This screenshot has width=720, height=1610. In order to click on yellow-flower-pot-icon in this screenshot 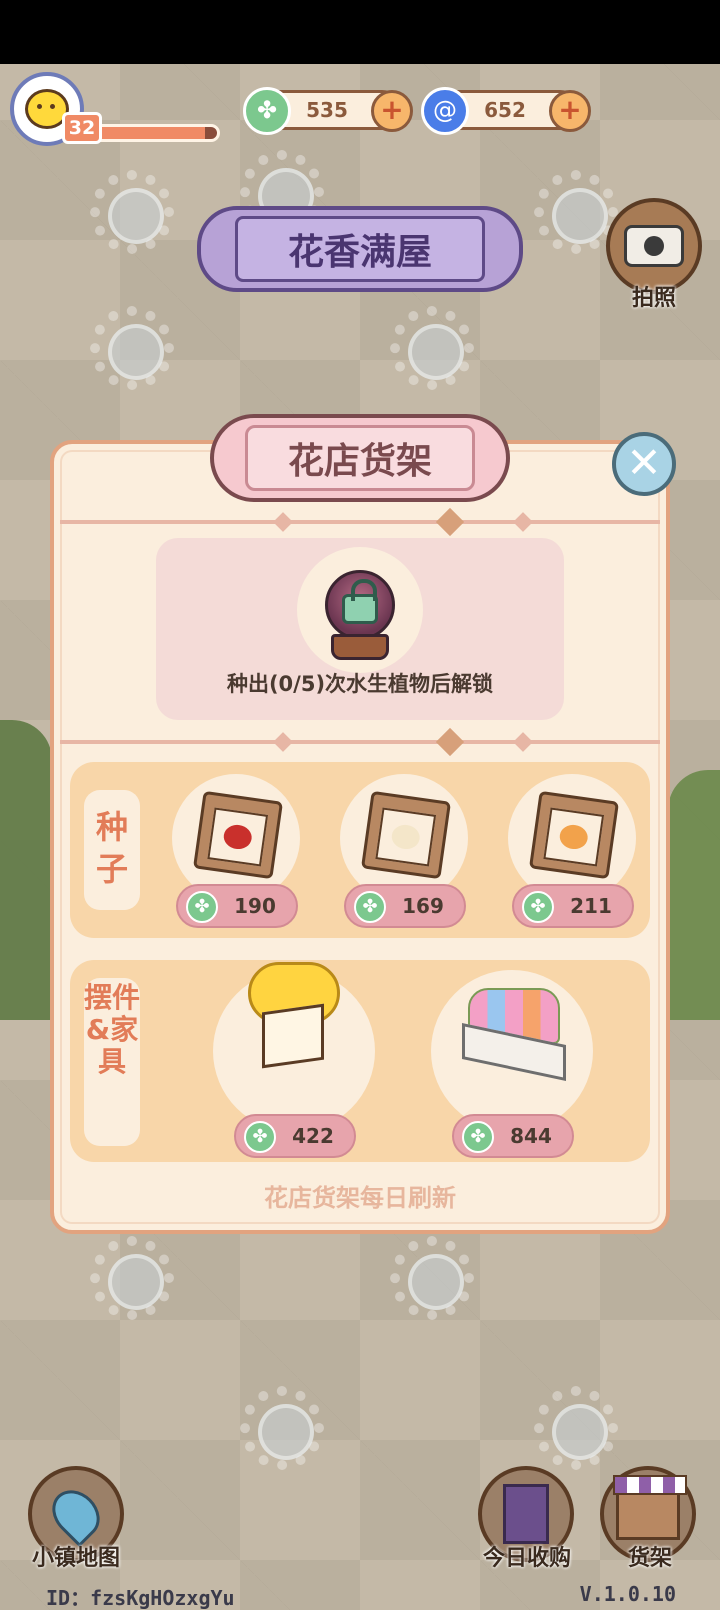, I will do `click(294, 1015)`.